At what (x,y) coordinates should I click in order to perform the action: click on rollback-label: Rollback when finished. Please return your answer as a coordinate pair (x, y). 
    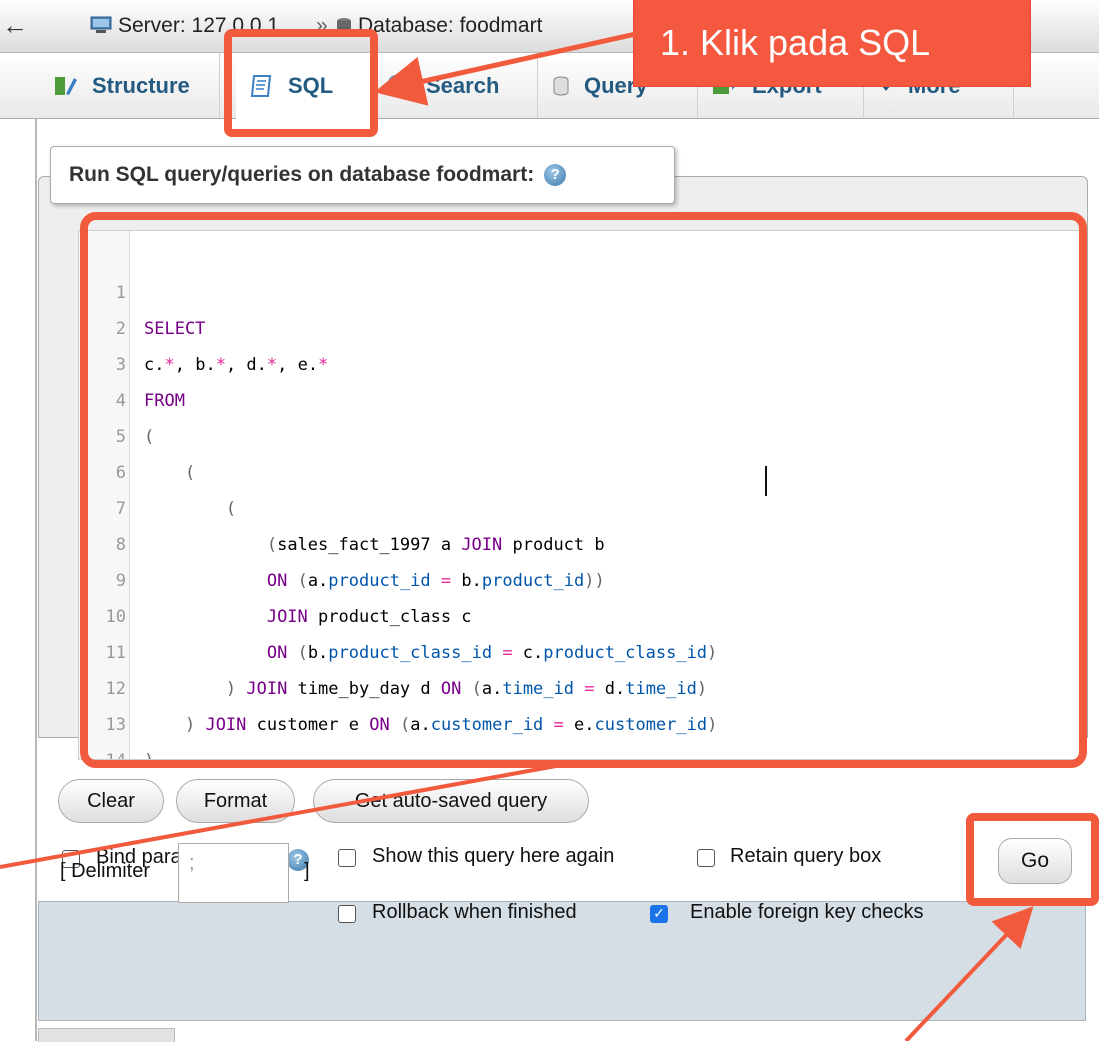
    Looking at the image, I should click on (474, 912).